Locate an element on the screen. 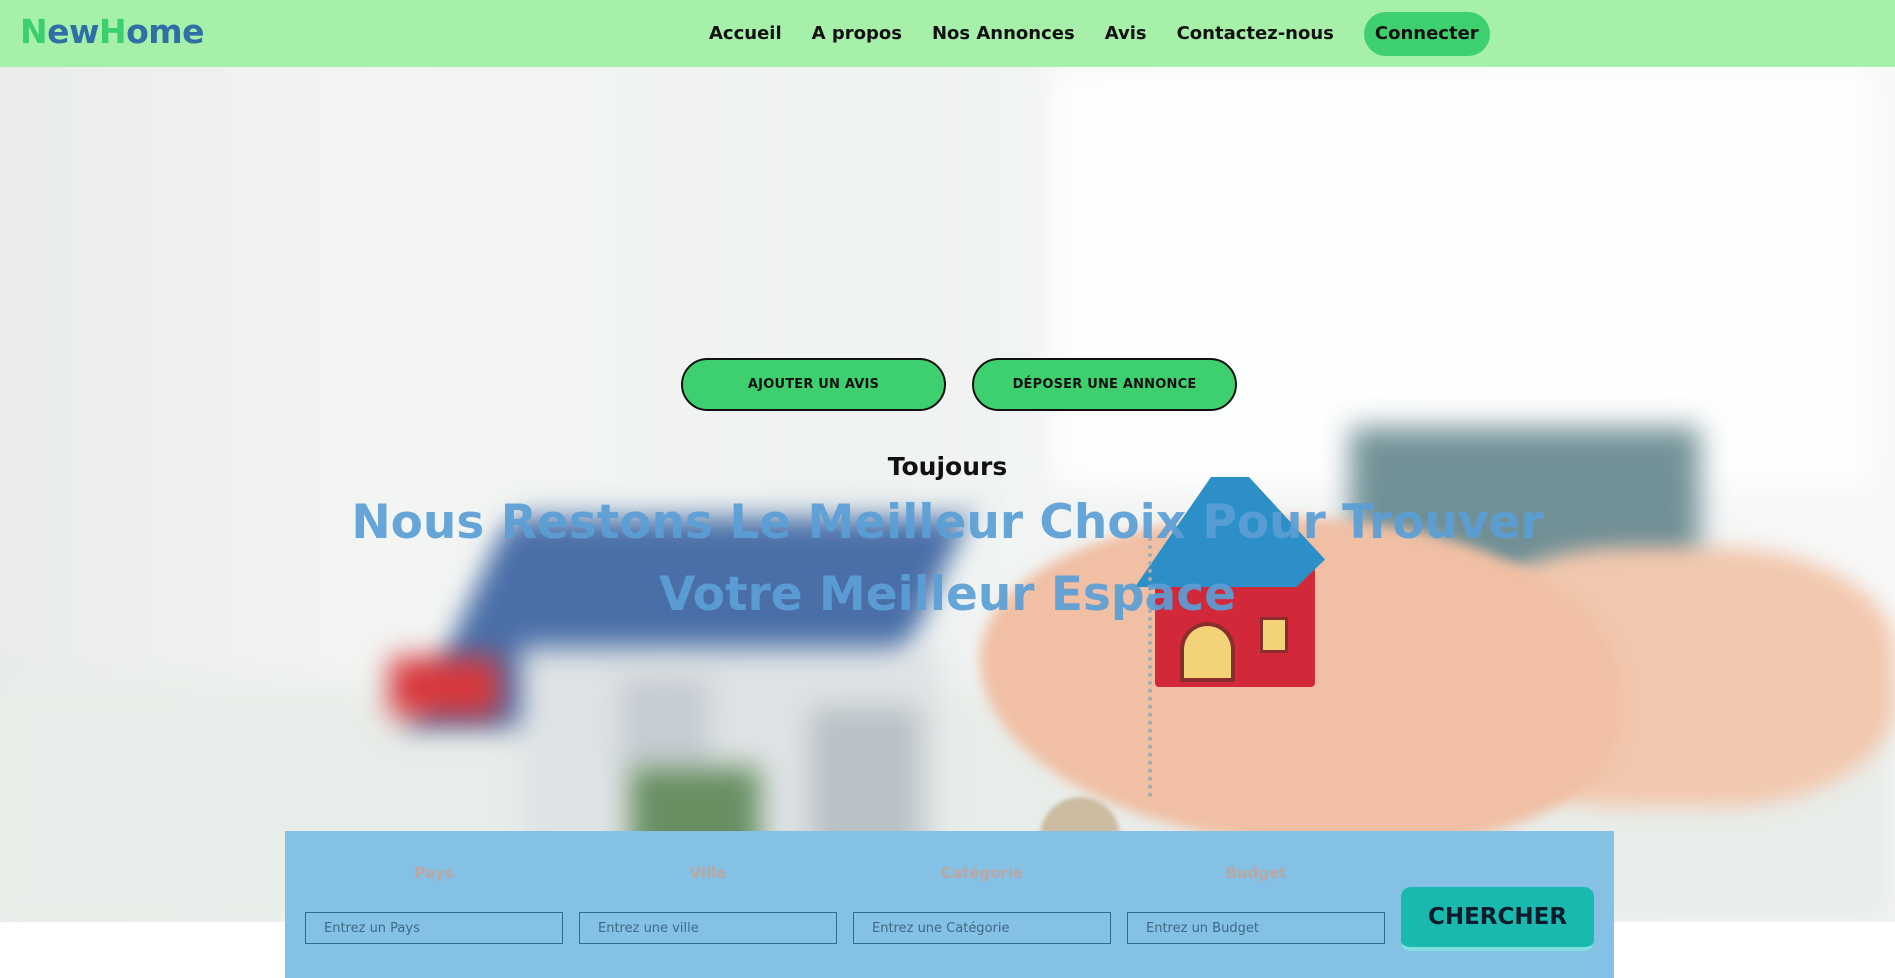 The width and height of the screenshot is (1895, 978). city-input is located at coordinates (708, 928).